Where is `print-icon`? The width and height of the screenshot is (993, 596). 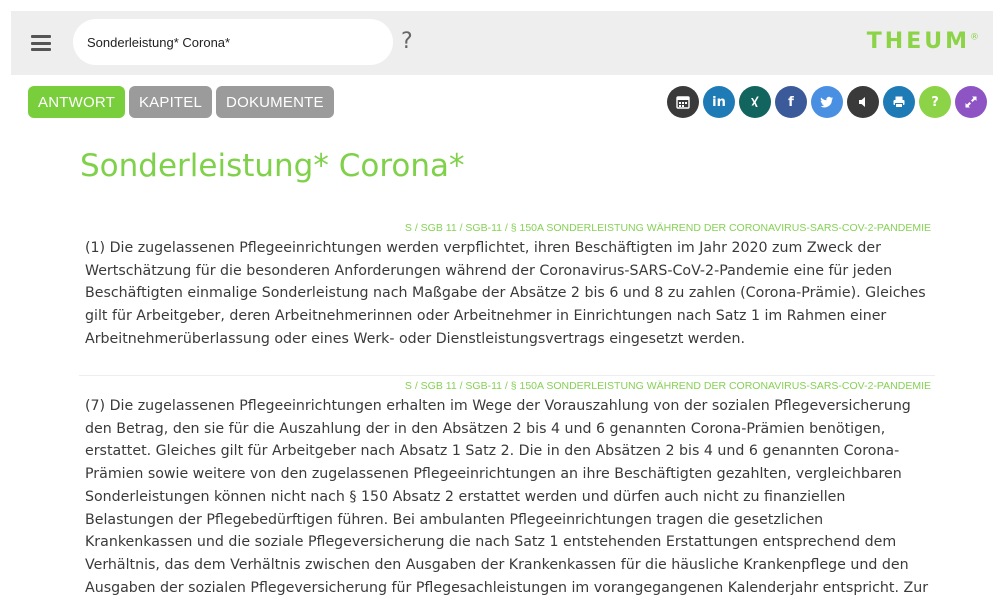
print-icon is located at coordinates (899, 102).